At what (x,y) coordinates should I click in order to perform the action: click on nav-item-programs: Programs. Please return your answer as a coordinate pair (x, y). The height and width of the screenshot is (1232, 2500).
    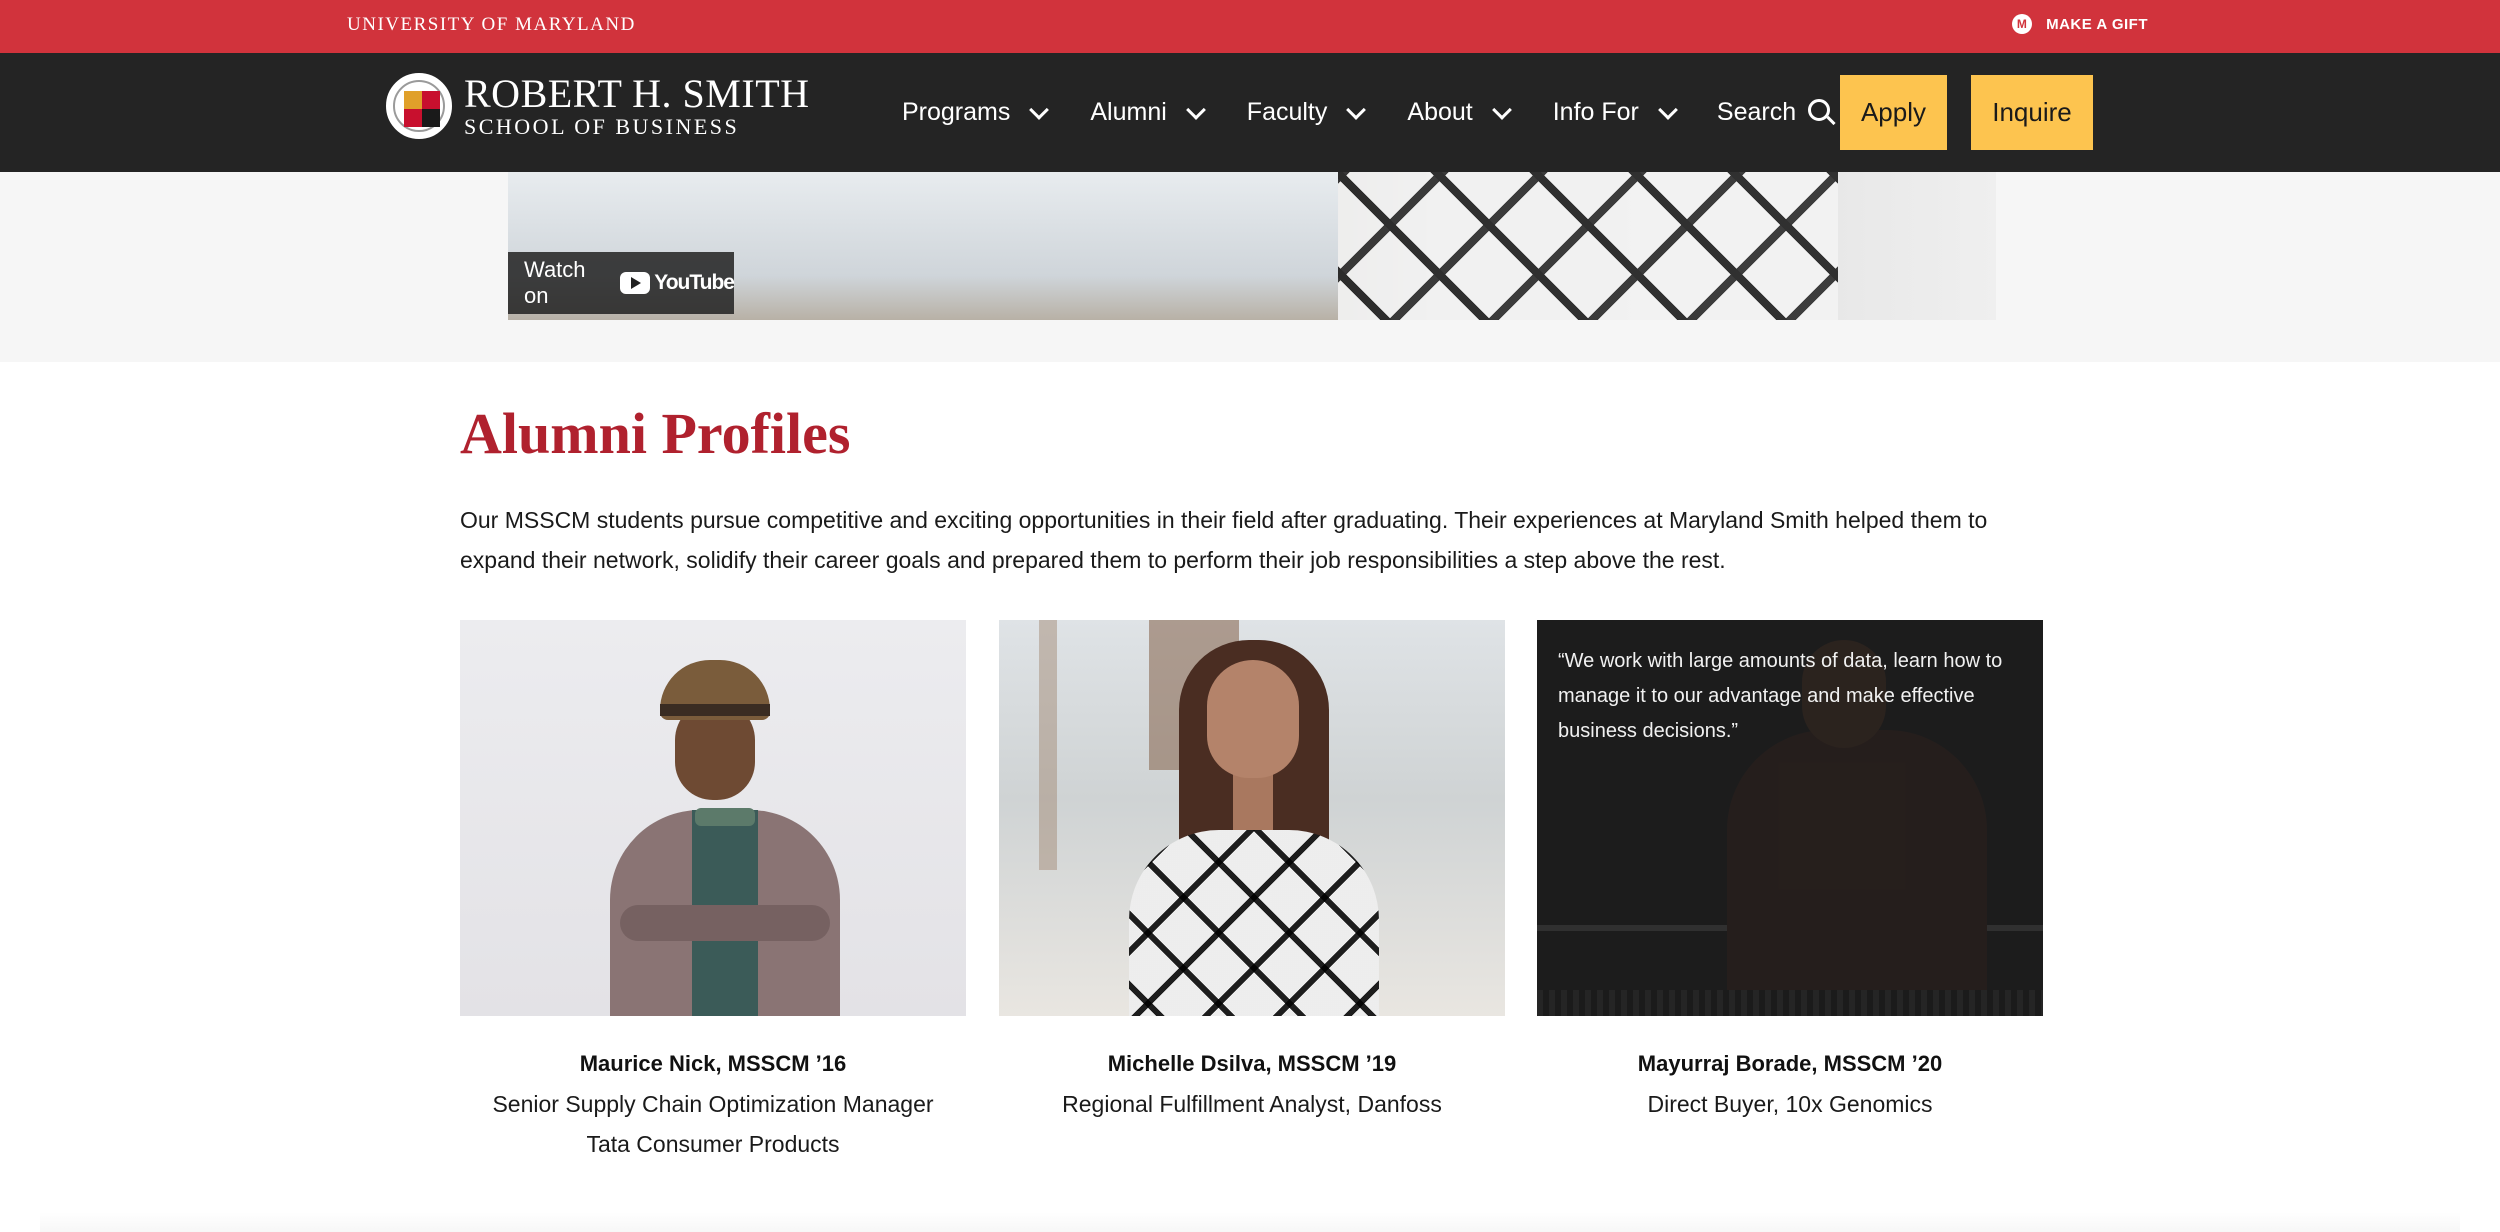
    Looking at the image, I should click on (976, 112).